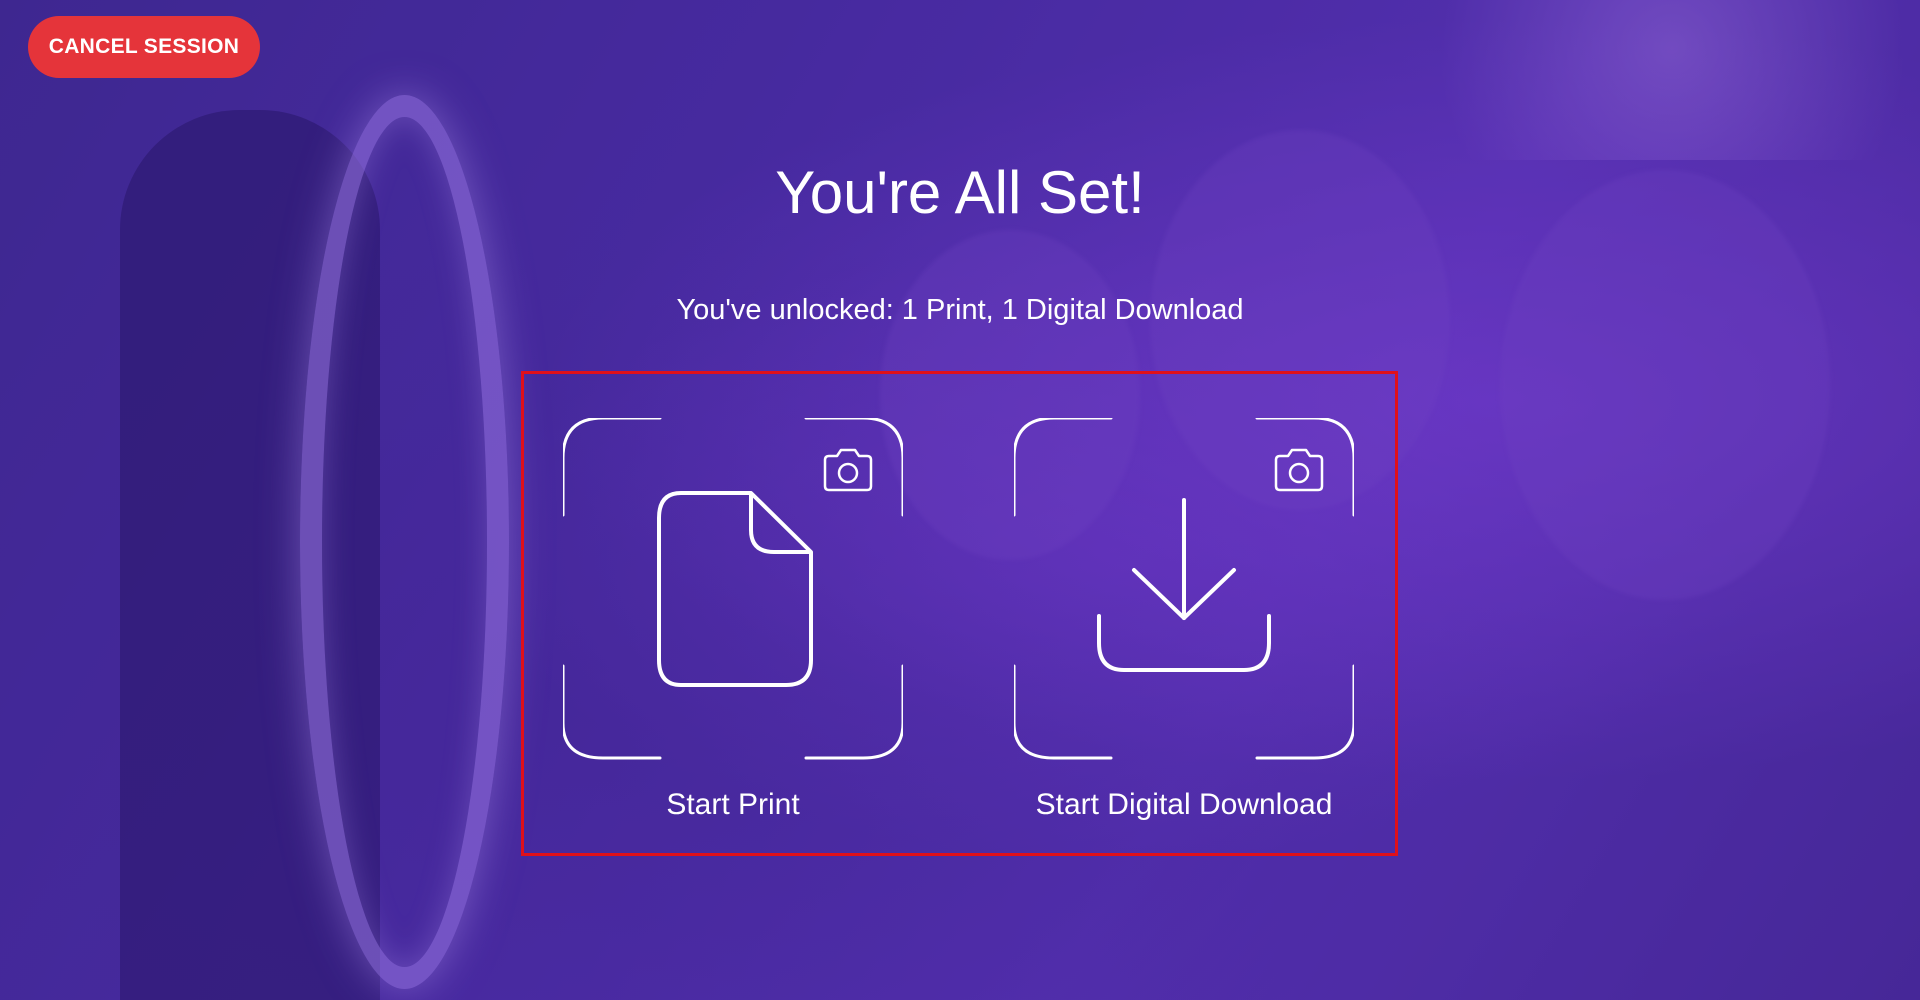 The image size is (1920, 1000). I want to click on cancel-session-button: CANCEL SESSION, so click(144, 47).